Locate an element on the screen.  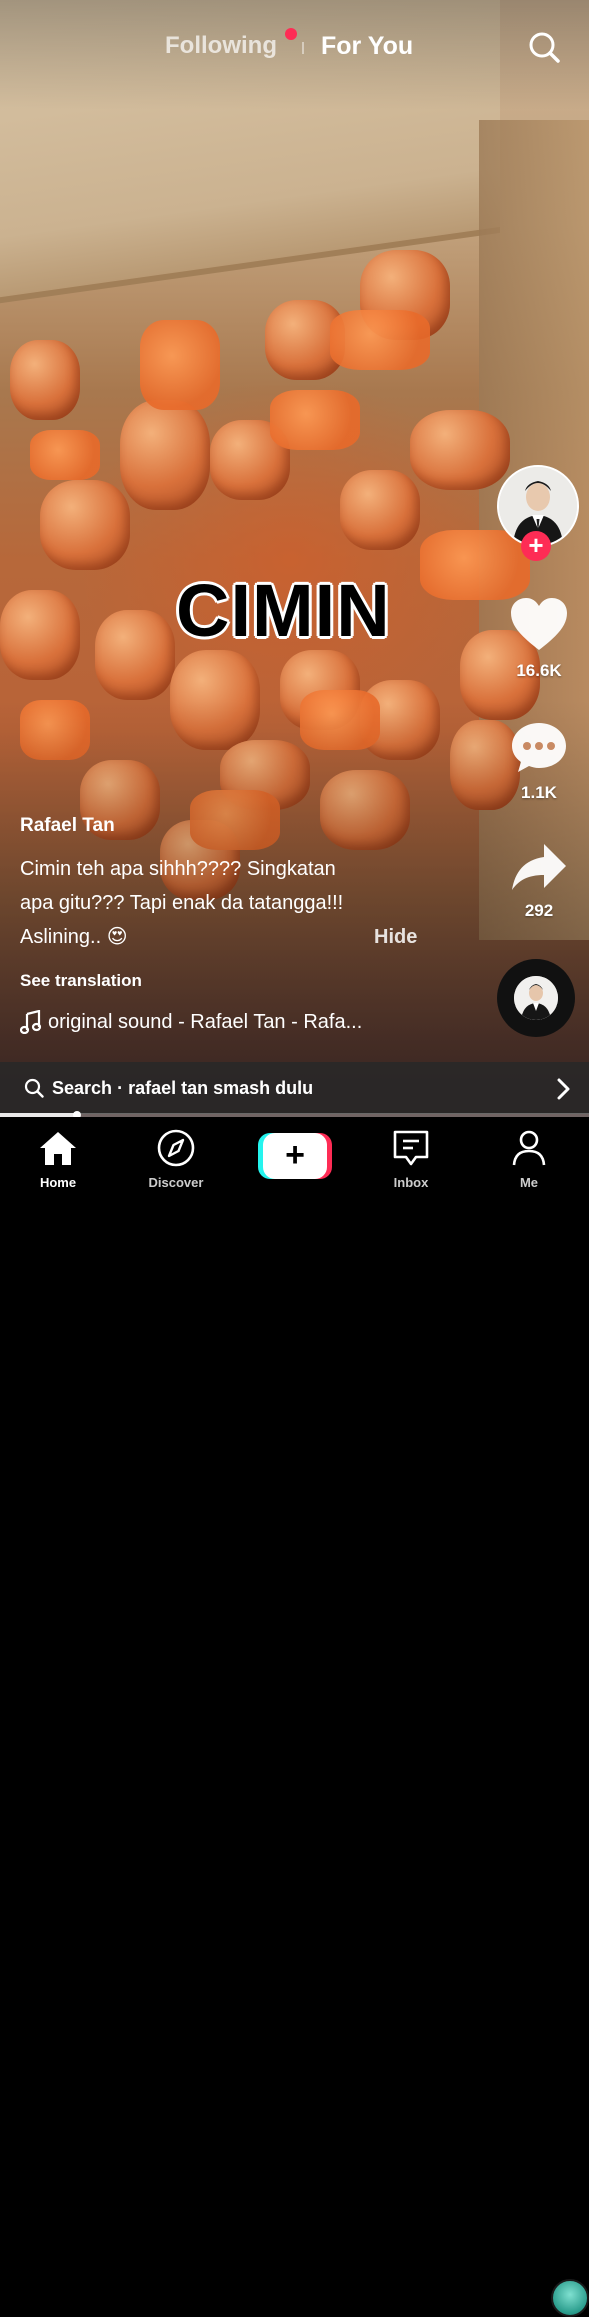
search-prefix: Search is located at coordinates (82, 1087).